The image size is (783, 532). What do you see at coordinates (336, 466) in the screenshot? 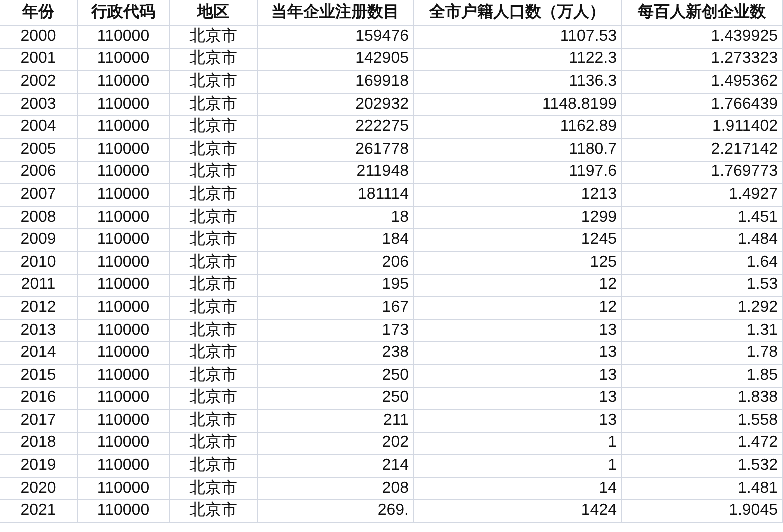
I see `table-cell: 214` at bounding box center [336, 466].